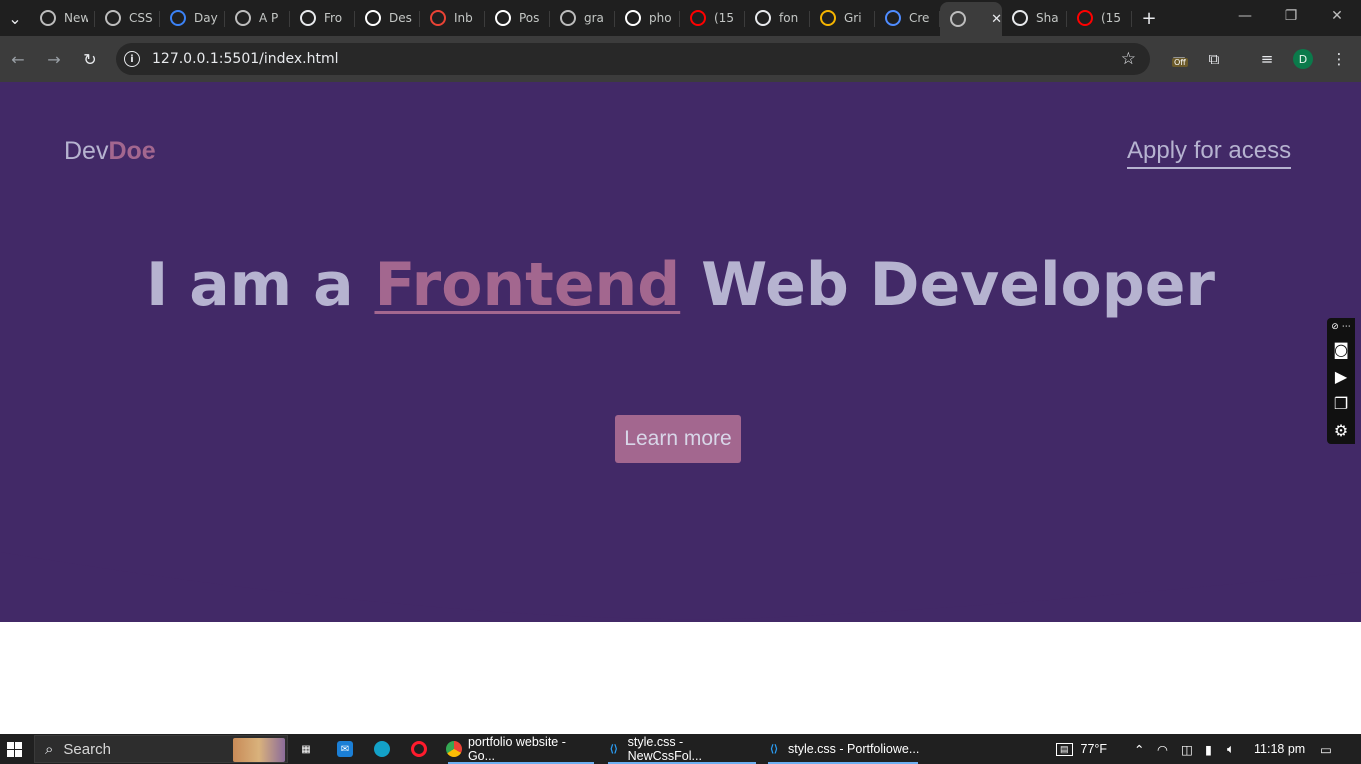  I want to click on browser-tab: Pos, so click(517, 18).